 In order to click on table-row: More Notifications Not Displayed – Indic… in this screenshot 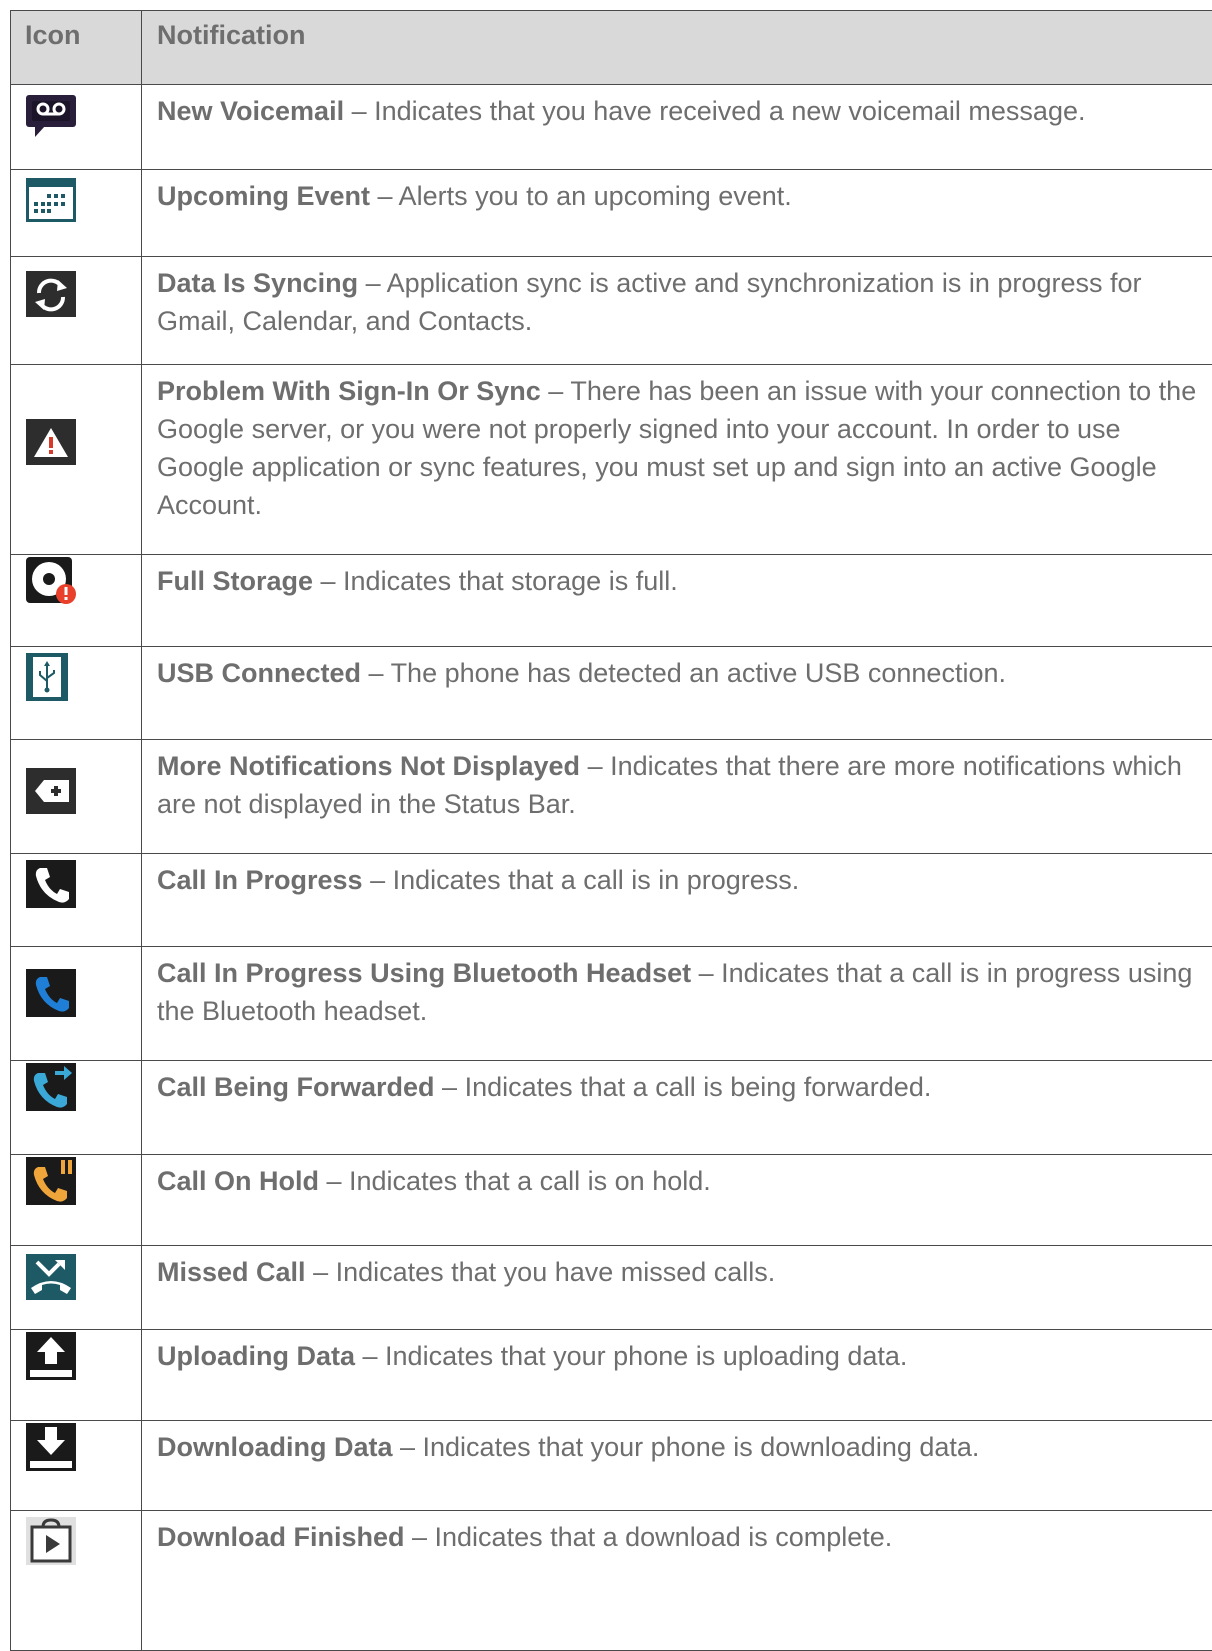, I will do `click(611, 797)`.